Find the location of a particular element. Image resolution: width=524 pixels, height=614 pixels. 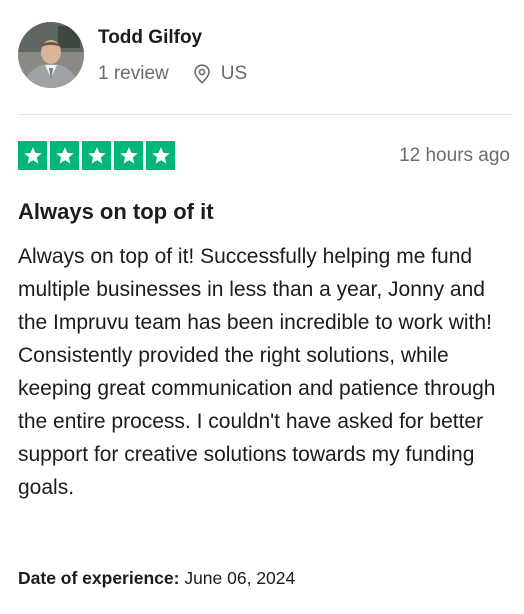

reviewer-info: Todd Gilfoy 1 review US is located at coordinates (172, 56).